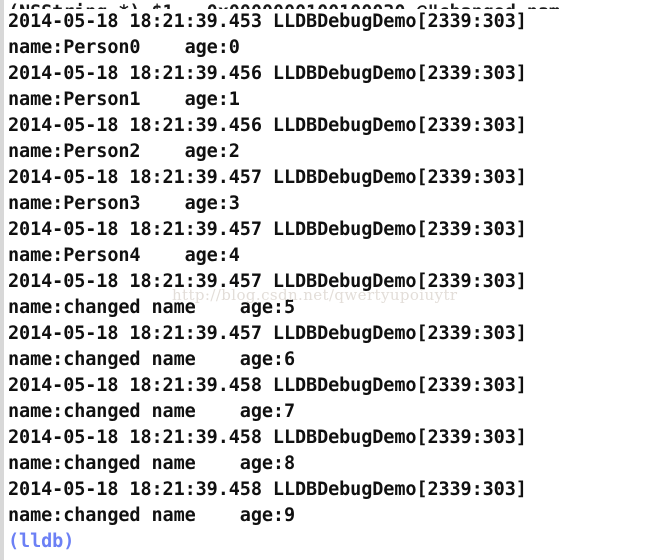 The image size is (668, 560). Describe the element at coordinates (41, 541) in the screenshot. I see `lldb-prompt: (lldb)` at that location.